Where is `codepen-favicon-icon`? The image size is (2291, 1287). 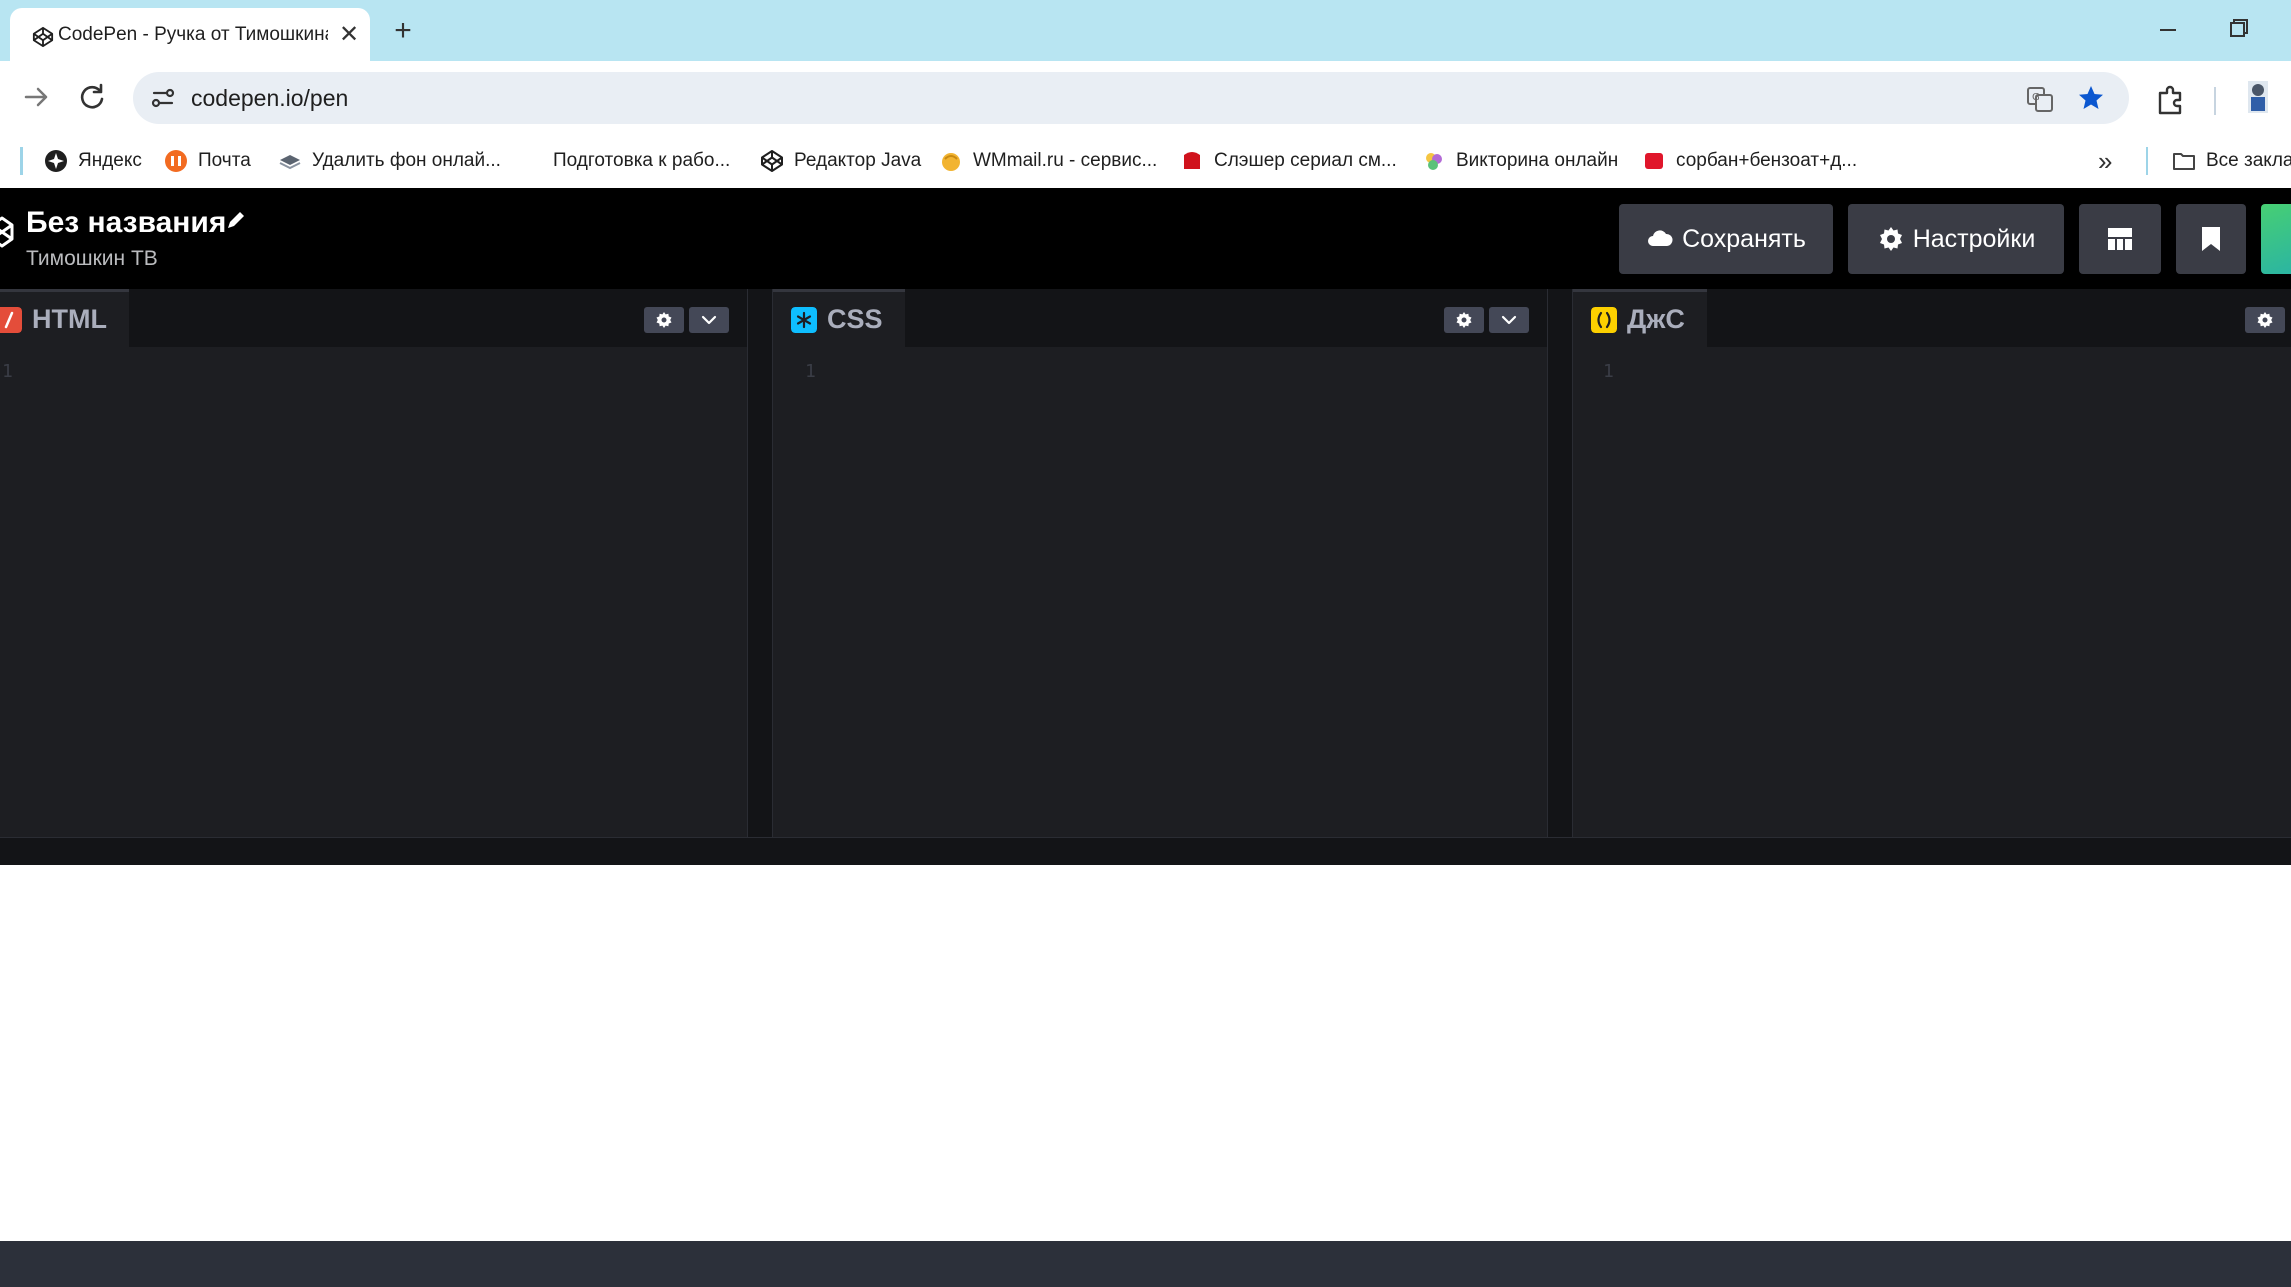
codepen-favicon-icon is located at coordinates (43, 37).